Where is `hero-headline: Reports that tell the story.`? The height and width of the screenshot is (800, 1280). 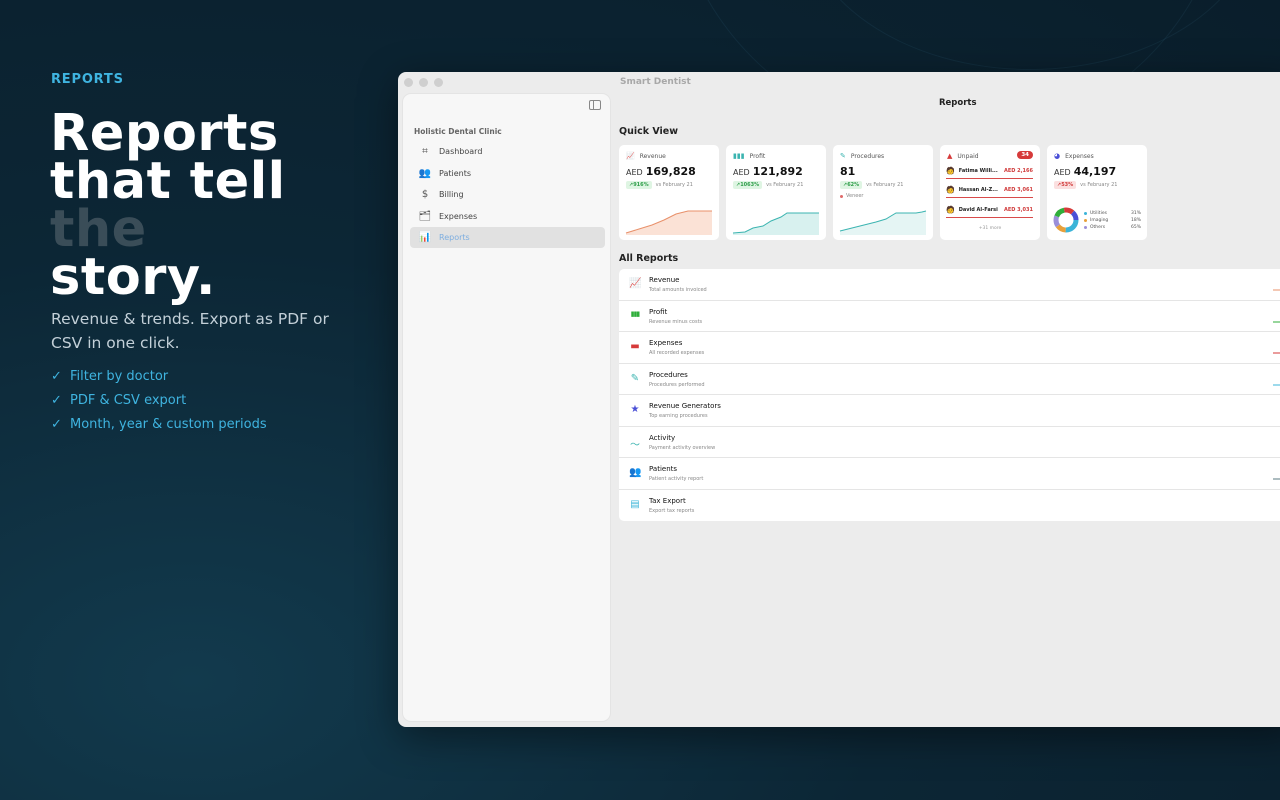
hero-headline: Reports that tell the story. is located at coordinates (220, 205).